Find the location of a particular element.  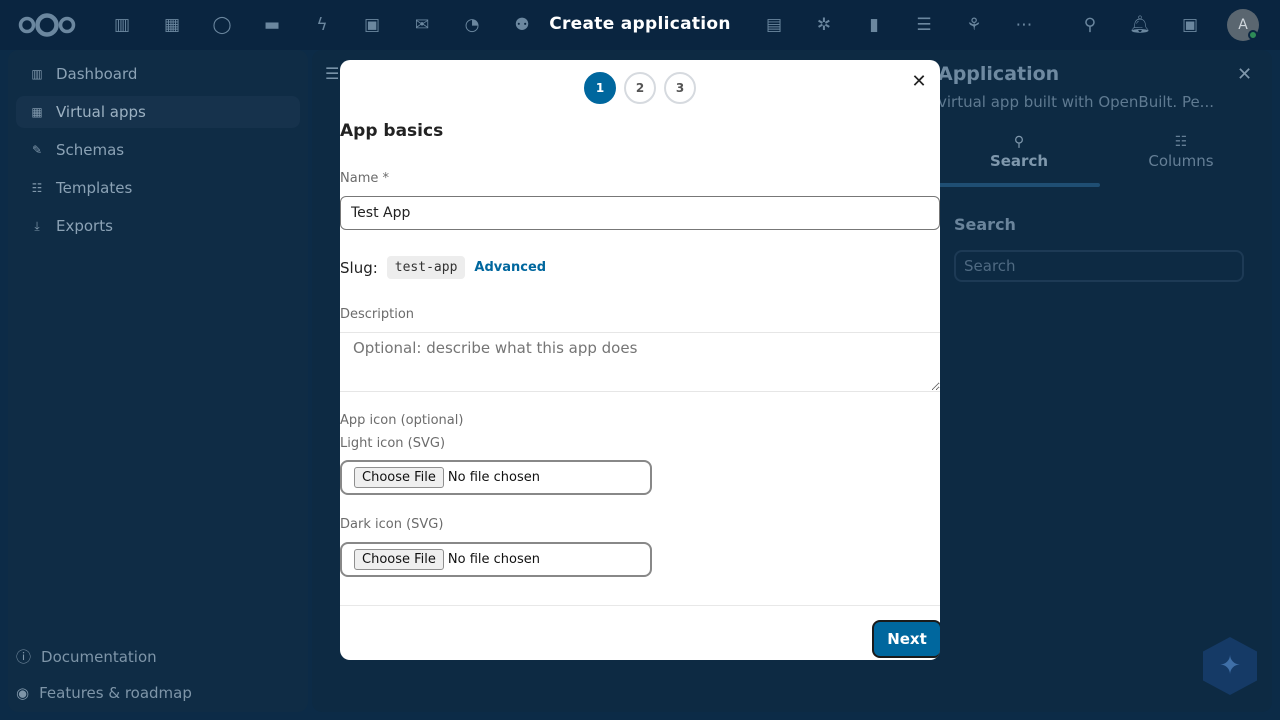

nav-item-label: Exports is located at coordinates (84, 226).